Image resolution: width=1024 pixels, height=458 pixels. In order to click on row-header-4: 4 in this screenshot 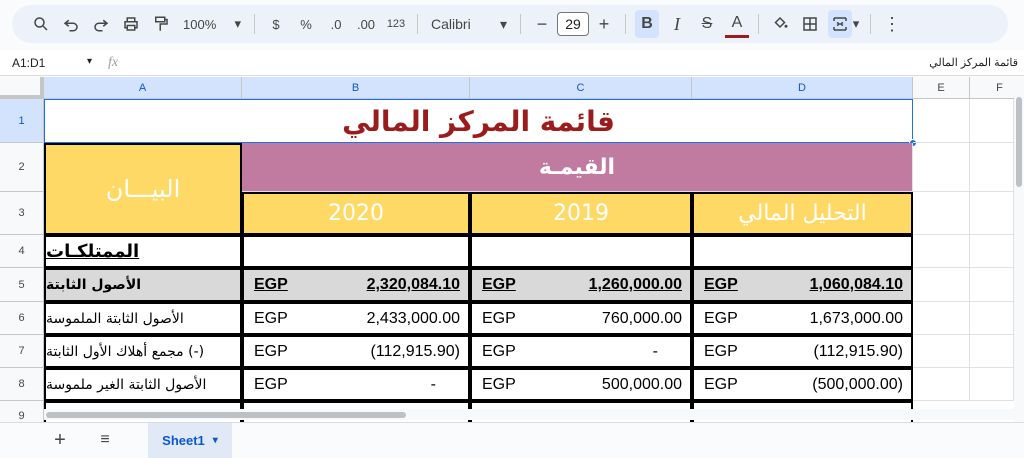, I will do `click(22, 251)`.